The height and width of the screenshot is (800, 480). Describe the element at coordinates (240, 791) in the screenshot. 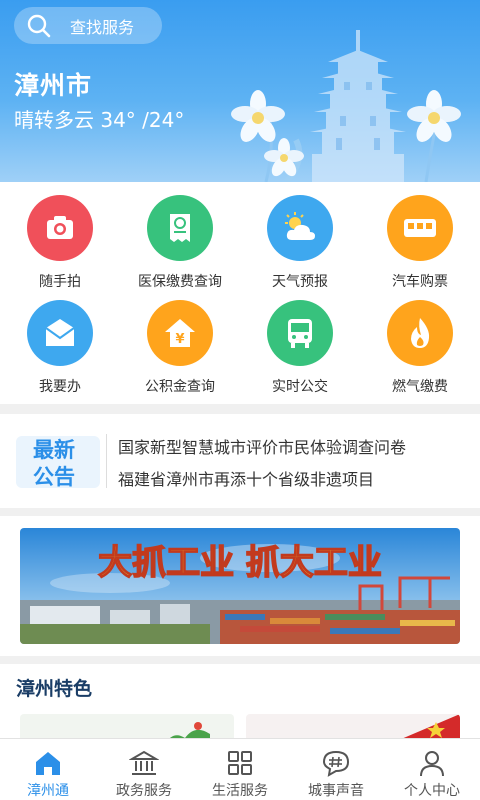

I see `tab-label: 生活服务` at that location.